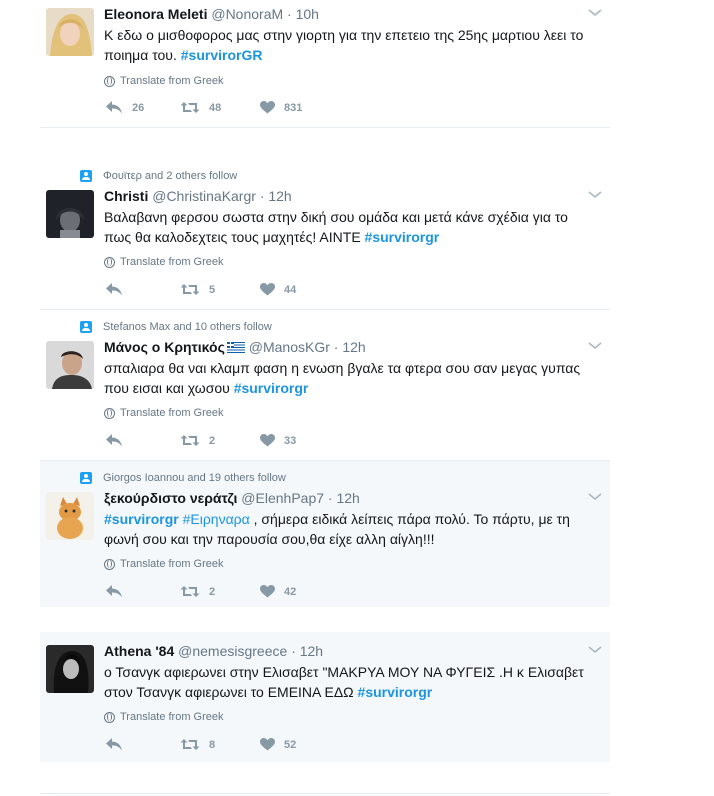 The height and width of the screenshot is (796, 714). I want to click on reply-button: 26, so click(125, 107).